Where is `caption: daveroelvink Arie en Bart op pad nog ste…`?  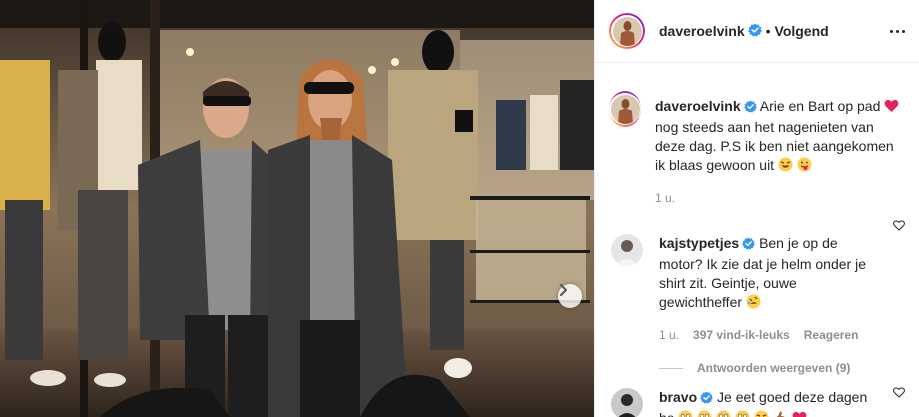 caption: daveroelvink Arie en Bart op pad nog ste… is located at coordinates (757, 135).